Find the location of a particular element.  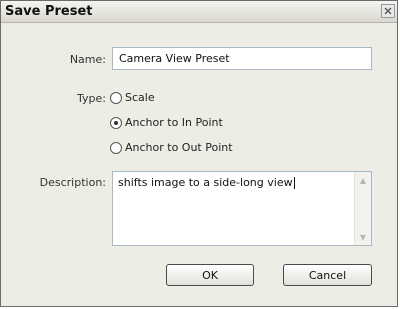

type-option-label: Anchor to Out Point is located at coordinates (179, 147).